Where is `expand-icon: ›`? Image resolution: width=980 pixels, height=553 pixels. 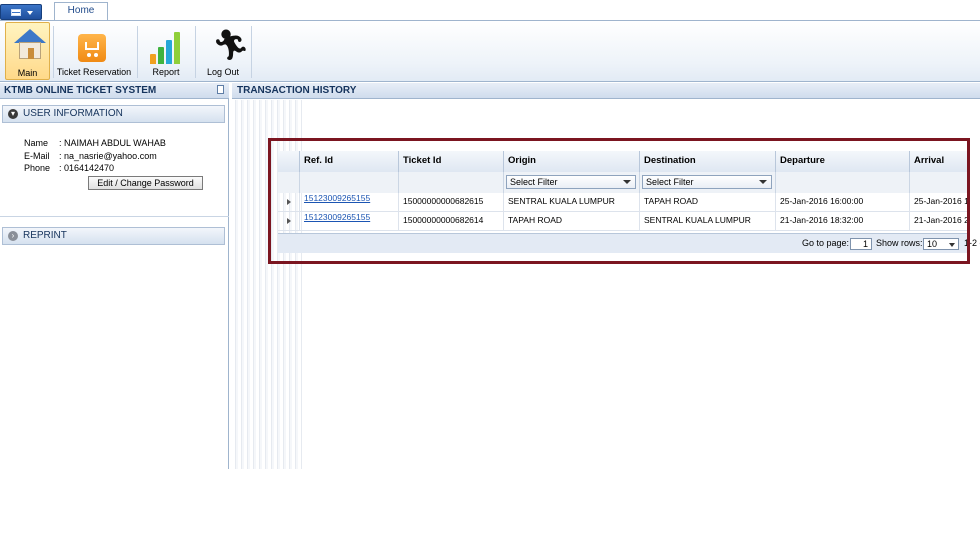
expand-icon: › is located at coordinates (13, 236).